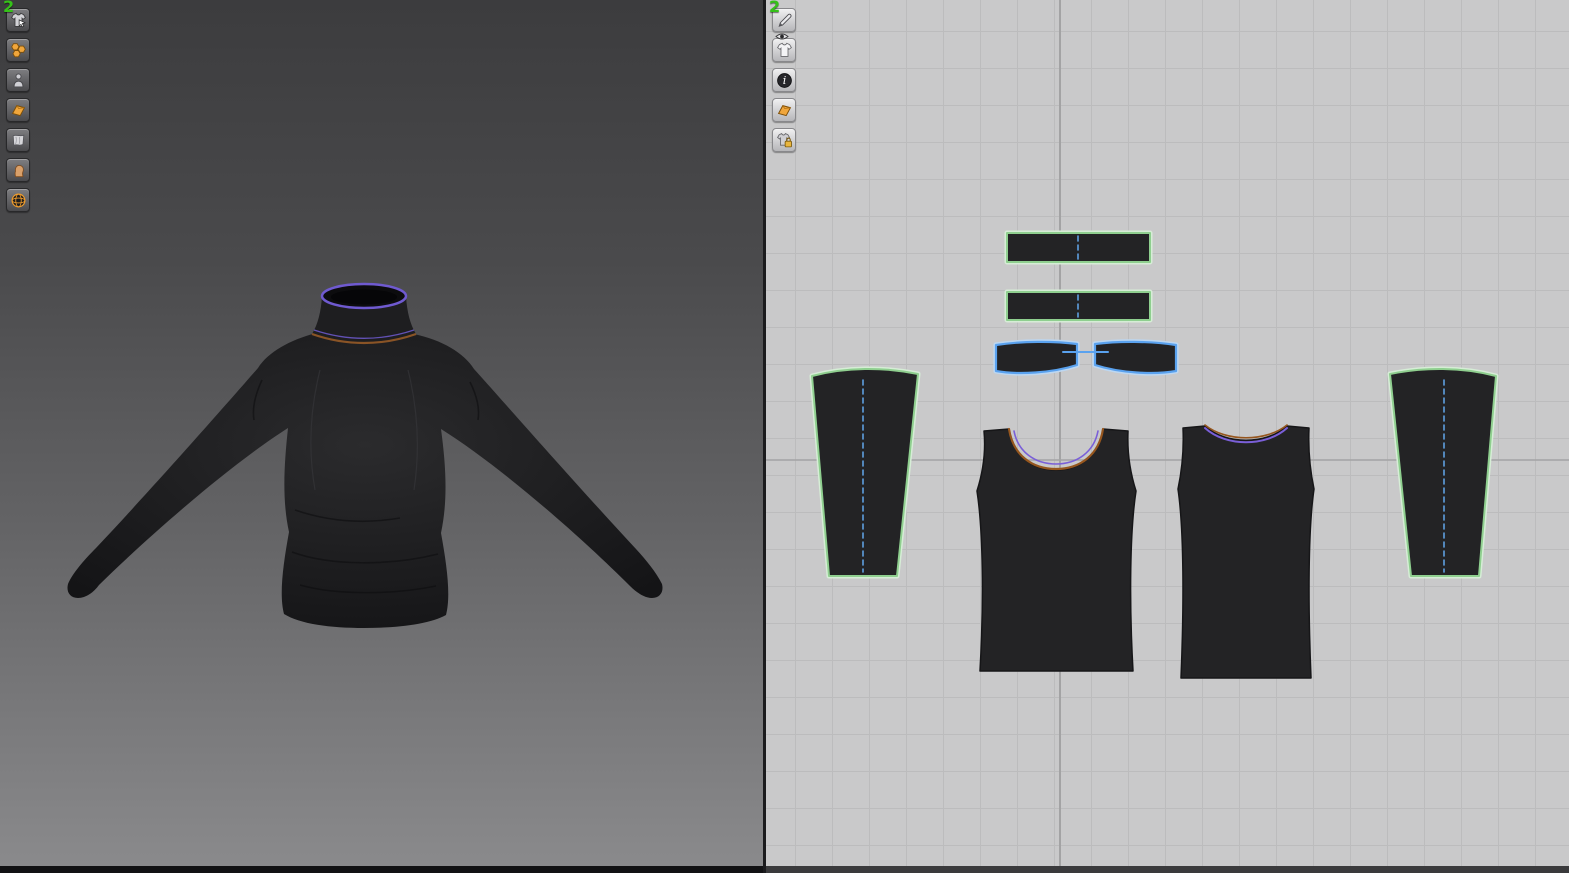 The width and height of the screenshot is (1569, 873). What do you see at coordinates (9, 8) in the screenshot?
I see `viewport-3d-label: 2` at bounding box center [9, 8].